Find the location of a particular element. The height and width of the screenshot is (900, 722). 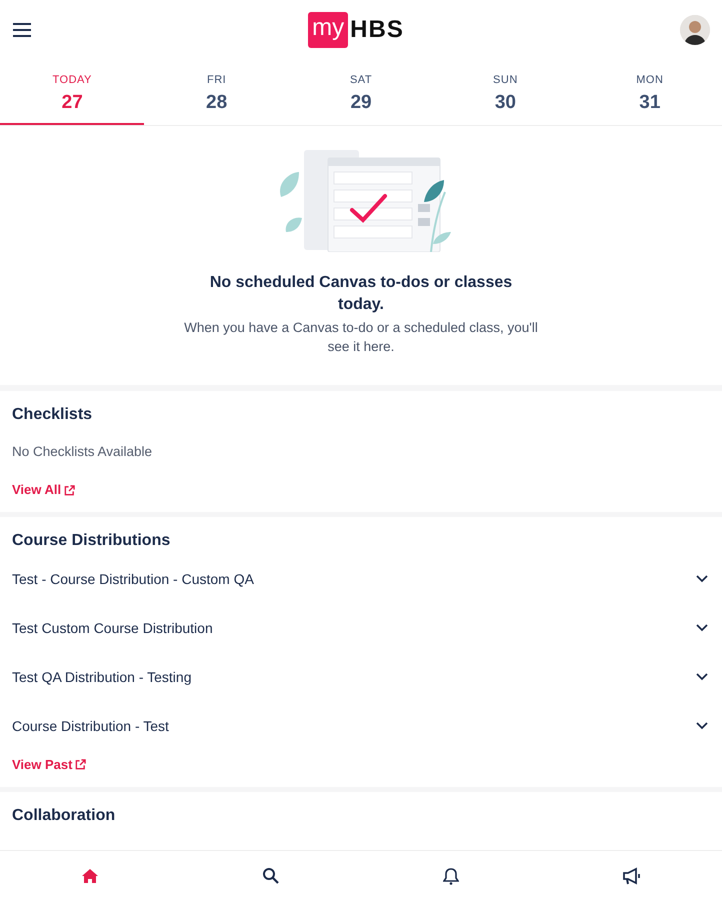

megaphone-icon is located at coordinates (632, 875).